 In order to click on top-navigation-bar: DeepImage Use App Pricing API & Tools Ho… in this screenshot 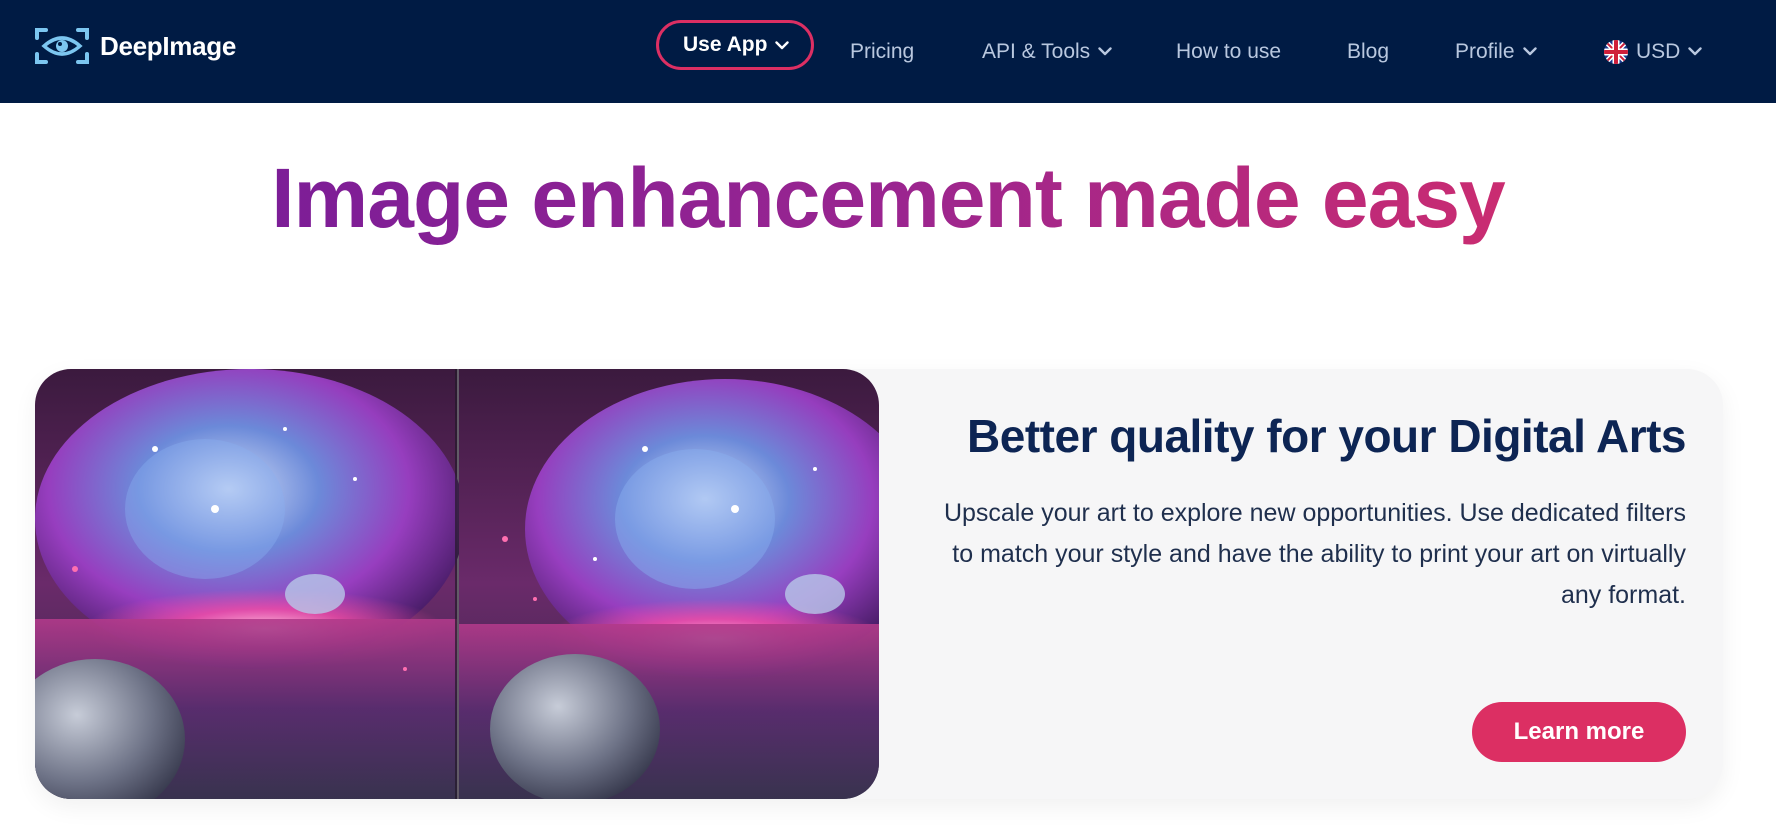, I will do `click(888, 51)`.